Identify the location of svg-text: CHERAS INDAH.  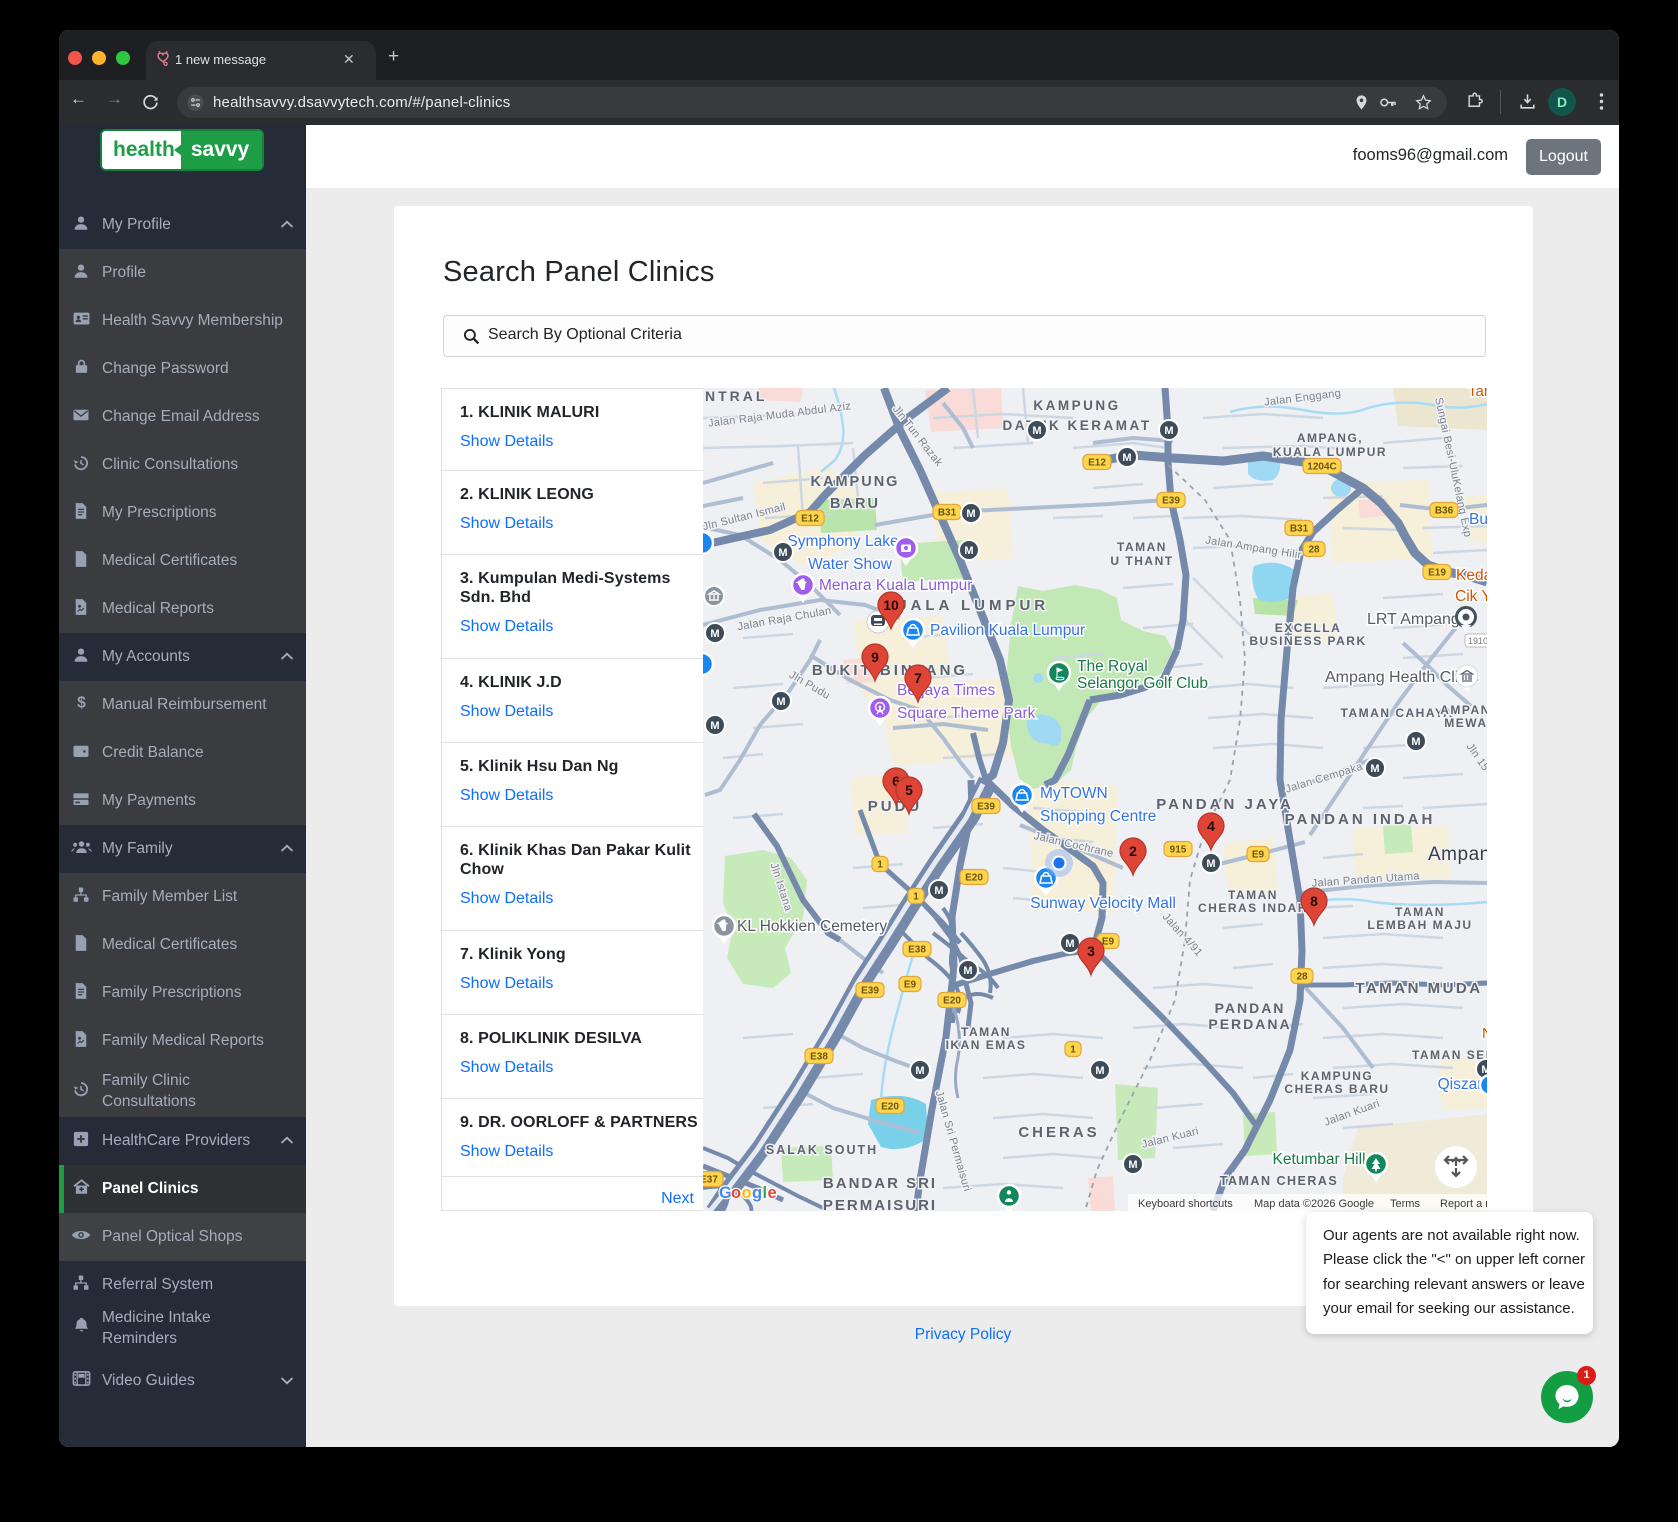
(1253, 908).